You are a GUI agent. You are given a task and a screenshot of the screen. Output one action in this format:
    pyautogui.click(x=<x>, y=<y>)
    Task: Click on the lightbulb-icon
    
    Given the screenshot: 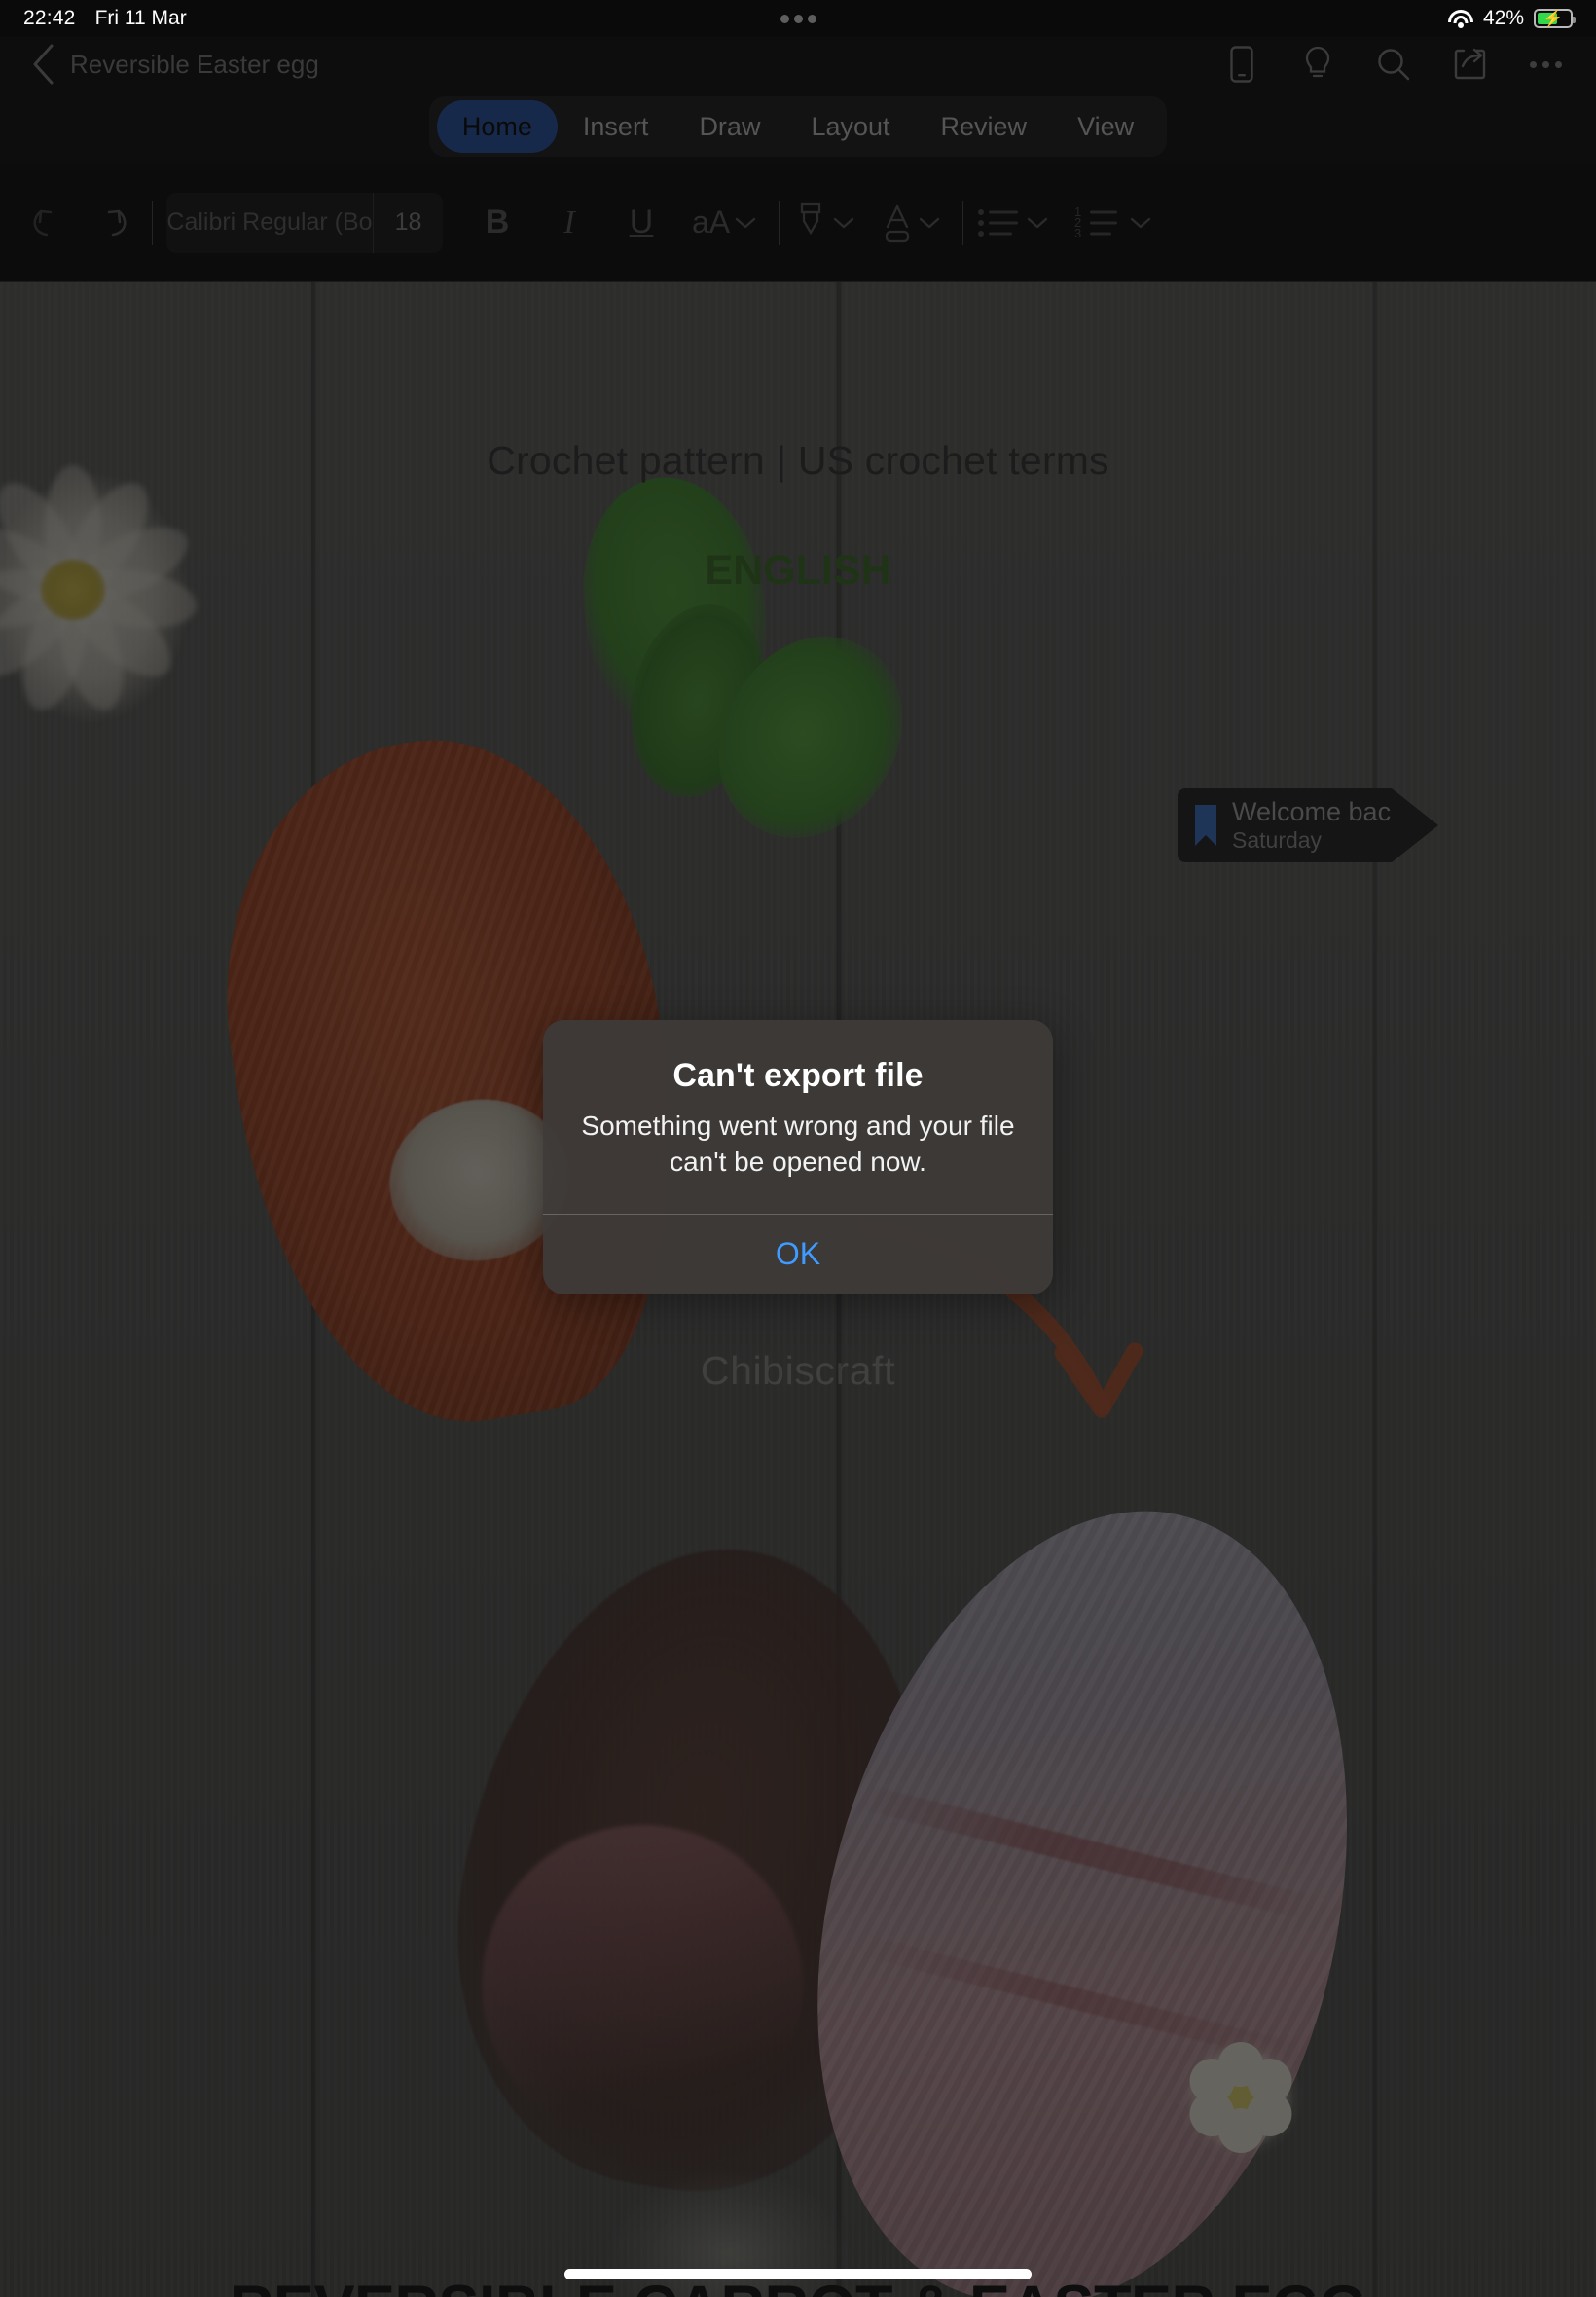 What is the action you would take?
    pyautogui.click(x=1317, y=64)
    